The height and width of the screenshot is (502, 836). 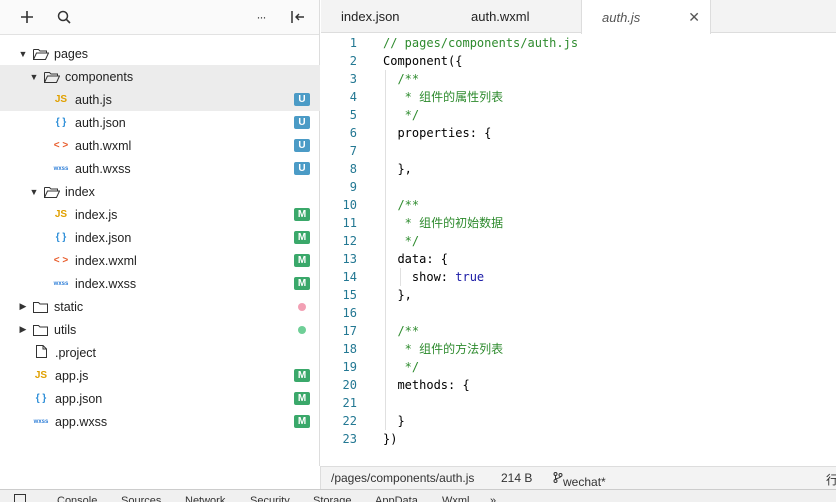 I want to click on file-row-auth-wxml: < > auth.wxml U, so click(x=160, y=145).